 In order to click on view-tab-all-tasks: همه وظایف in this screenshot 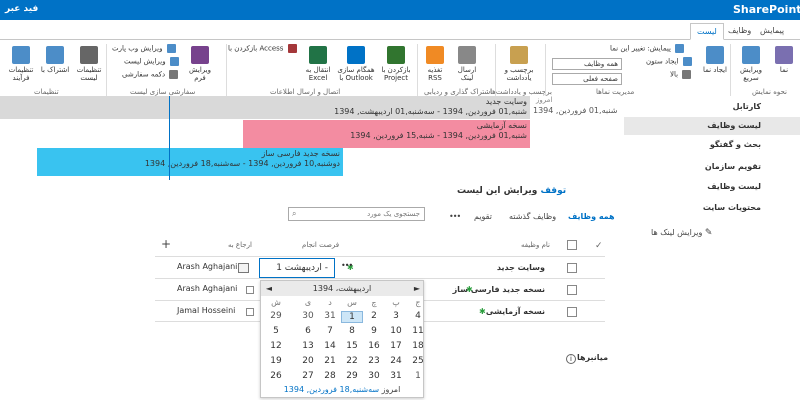, I will do `click(591, 216)`.